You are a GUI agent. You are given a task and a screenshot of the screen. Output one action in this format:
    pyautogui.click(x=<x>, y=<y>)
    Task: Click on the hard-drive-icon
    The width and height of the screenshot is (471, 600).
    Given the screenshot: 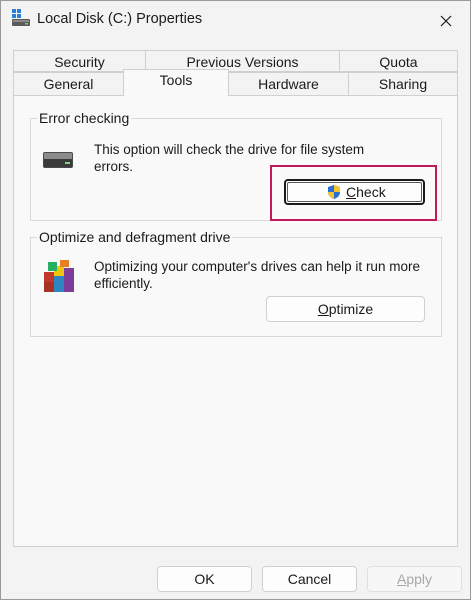 What is the action you would take?
    pyautogui.click(x=58, y=160)
    